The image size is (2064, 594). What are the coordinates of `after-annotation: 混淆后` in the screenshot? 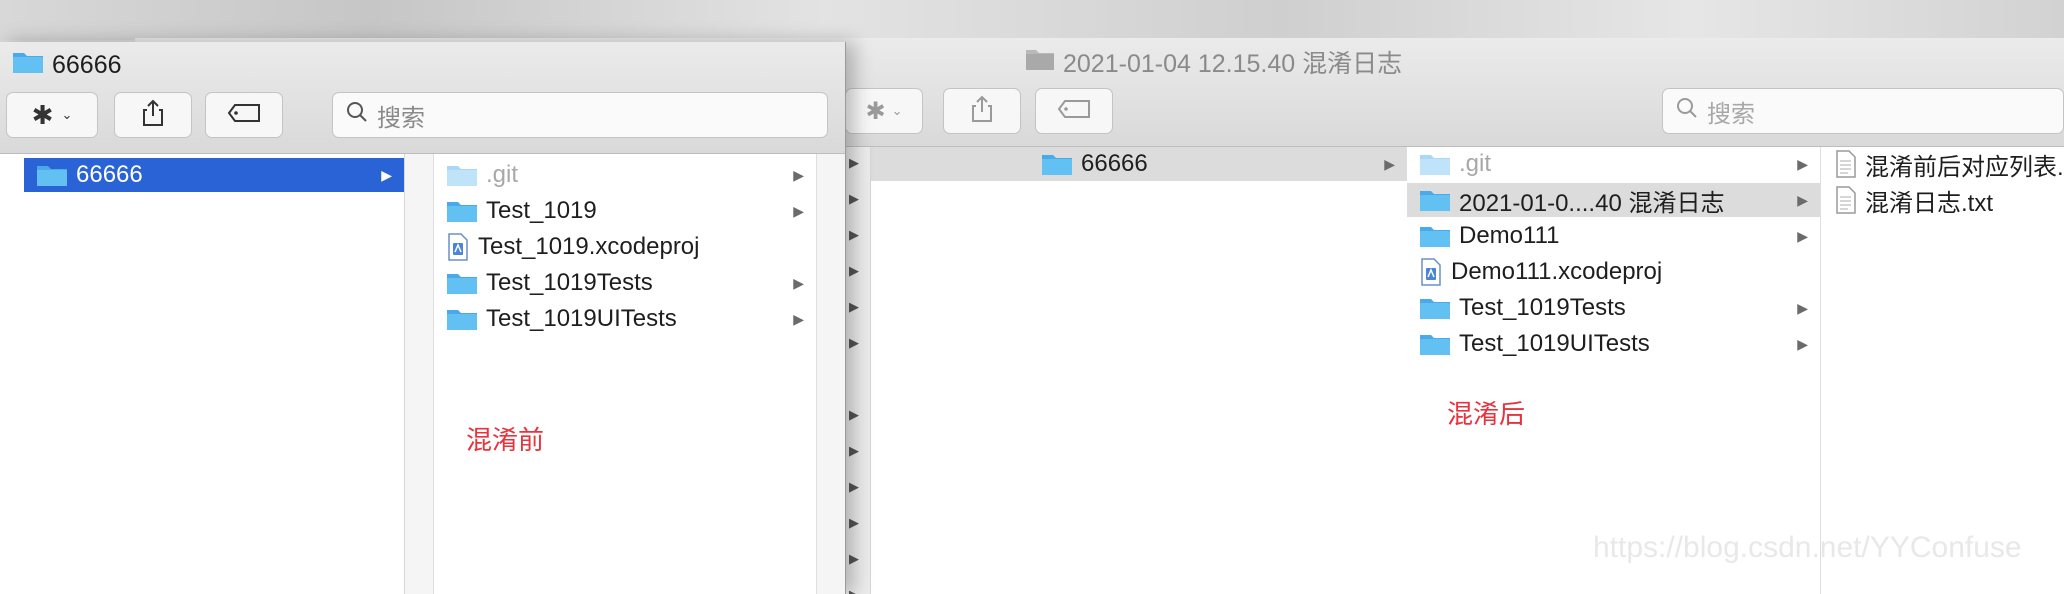 It's located at (1486, 414).